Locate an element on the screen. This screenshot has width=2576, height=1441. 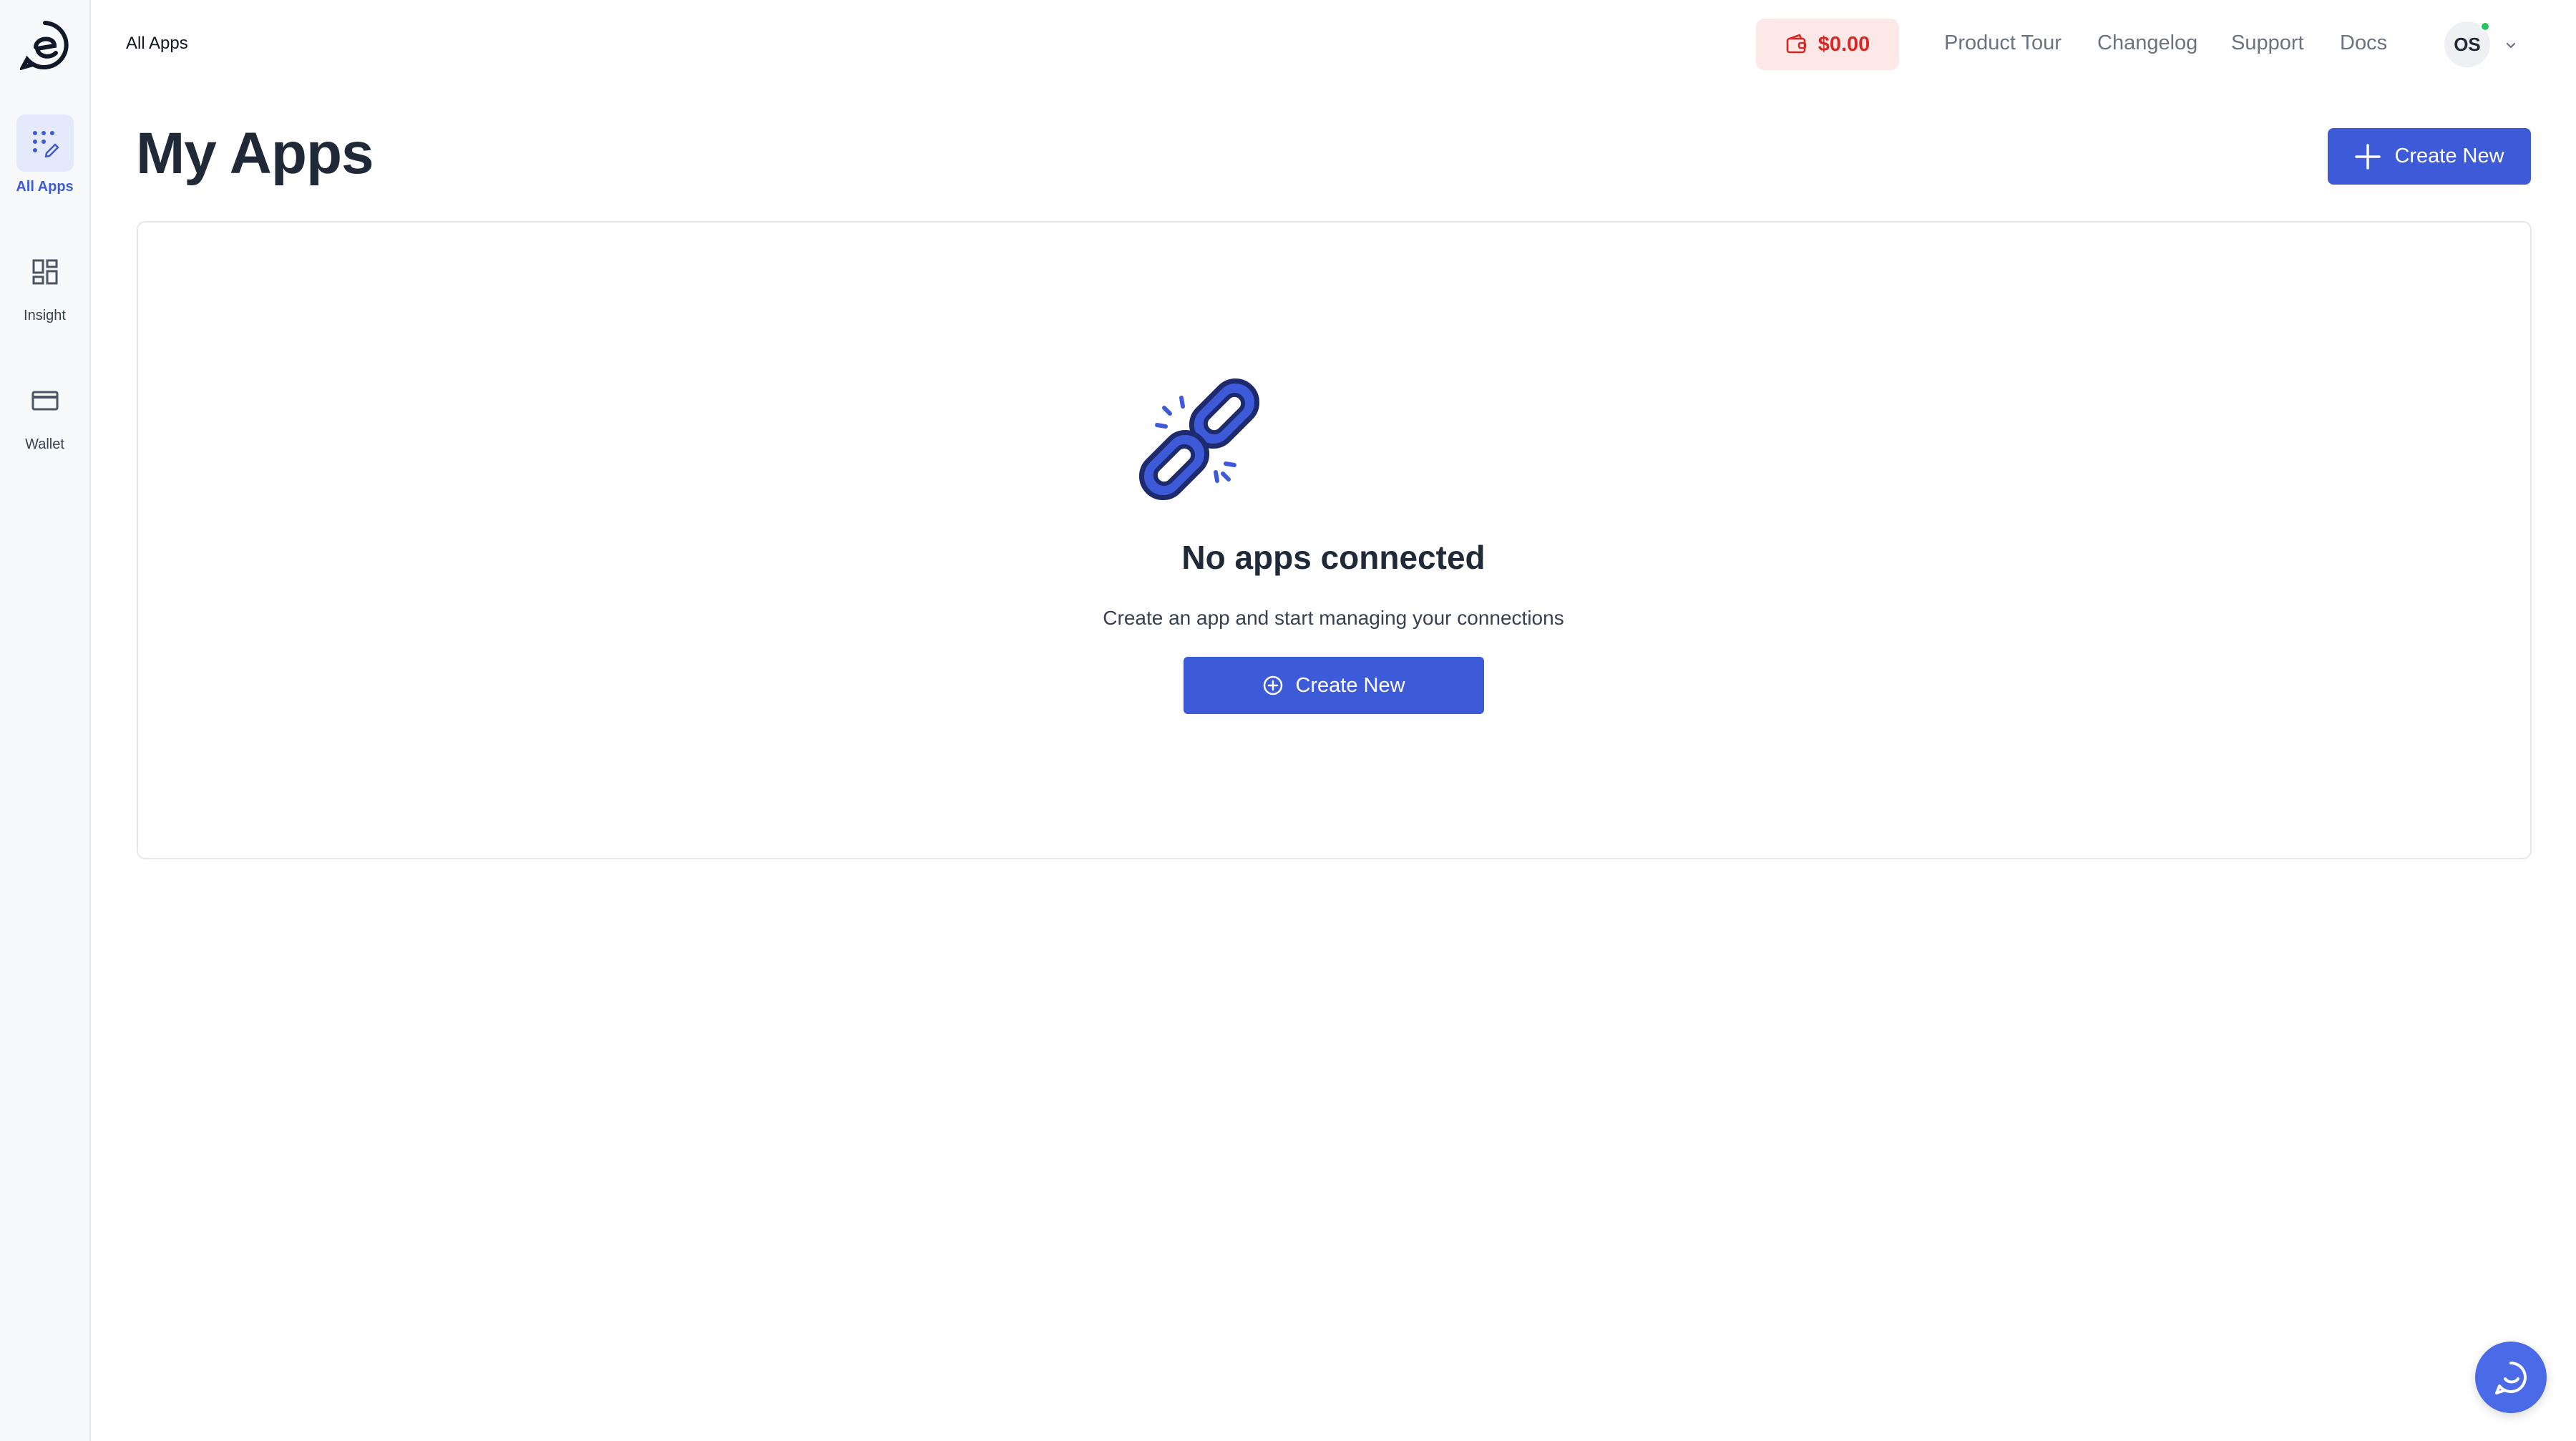
chat-button is located at coordinates (2511, 1377).